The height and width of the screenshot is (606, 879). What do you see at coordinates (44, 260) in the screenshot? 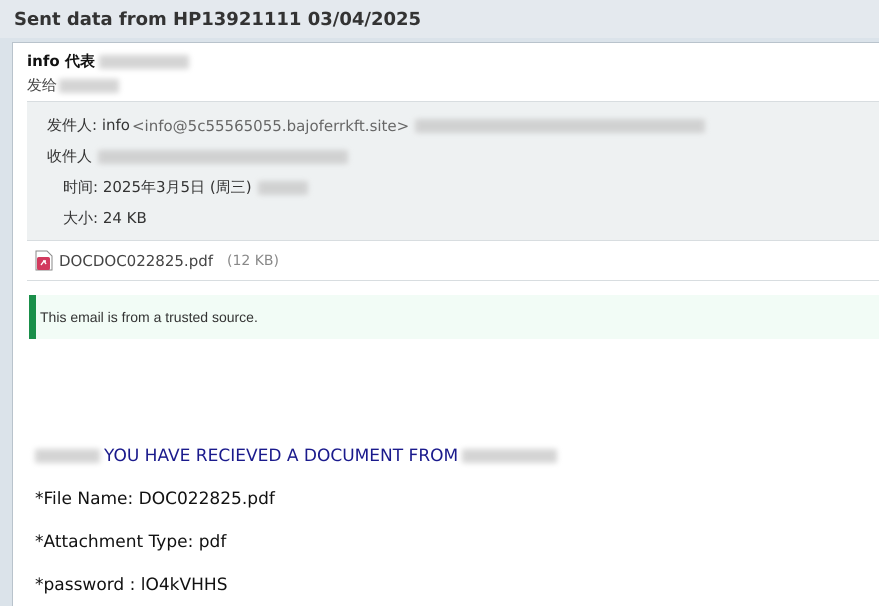
I see `pdf-file-icon` at bounding box center [44, 260].